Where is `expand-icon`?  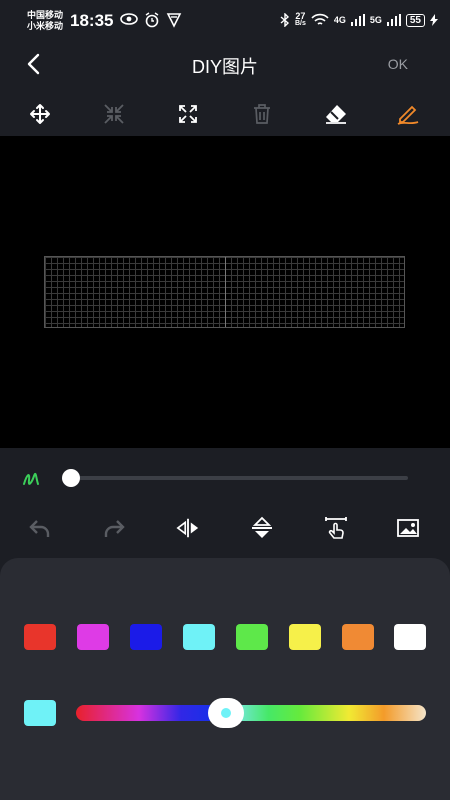 expand-icon is located at coordinates (188, 114).